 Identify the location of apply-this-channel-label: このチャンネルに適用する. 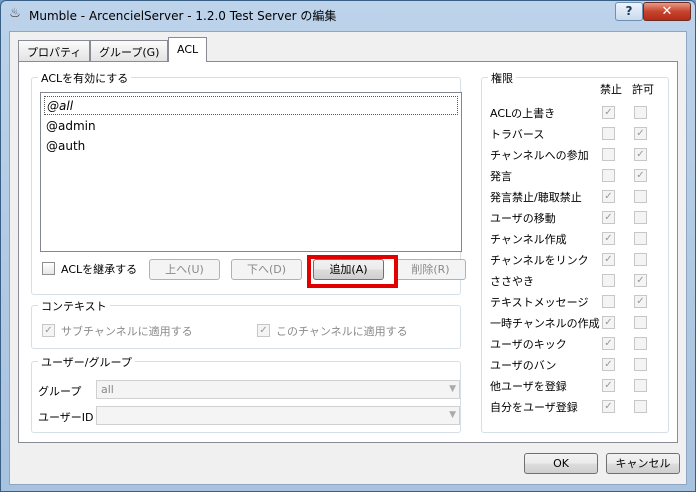
(342, 331).